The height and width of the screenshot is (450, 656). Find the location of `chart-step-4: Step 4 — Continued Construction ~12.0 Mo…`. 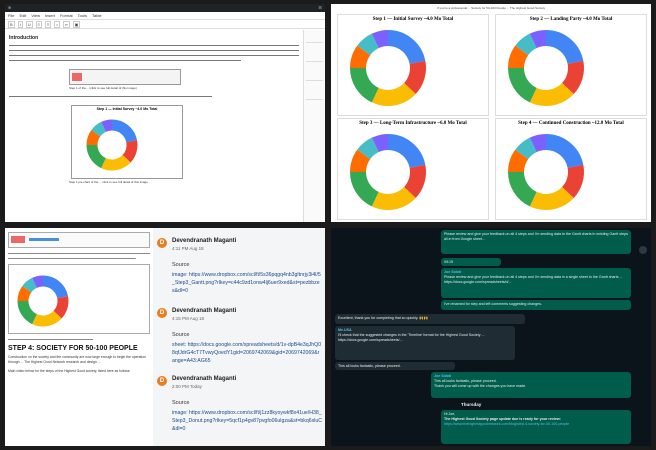

chart-step-4: Step 4 — Continued Construction ~12.0 Mo… is located at coordinates (571, 169).